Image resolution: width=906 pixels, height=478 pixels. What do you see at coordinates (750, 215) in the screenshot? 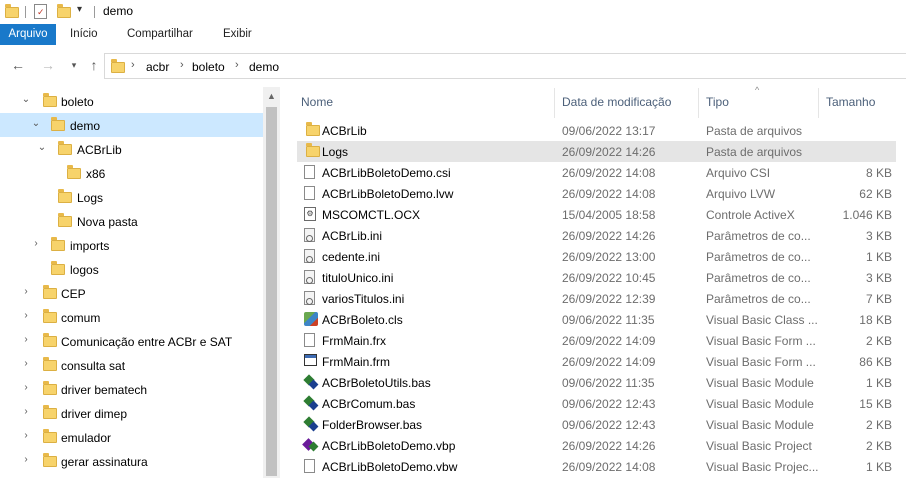
I see `file-type: Controle ActiveX` at bounding box center [750, 215].